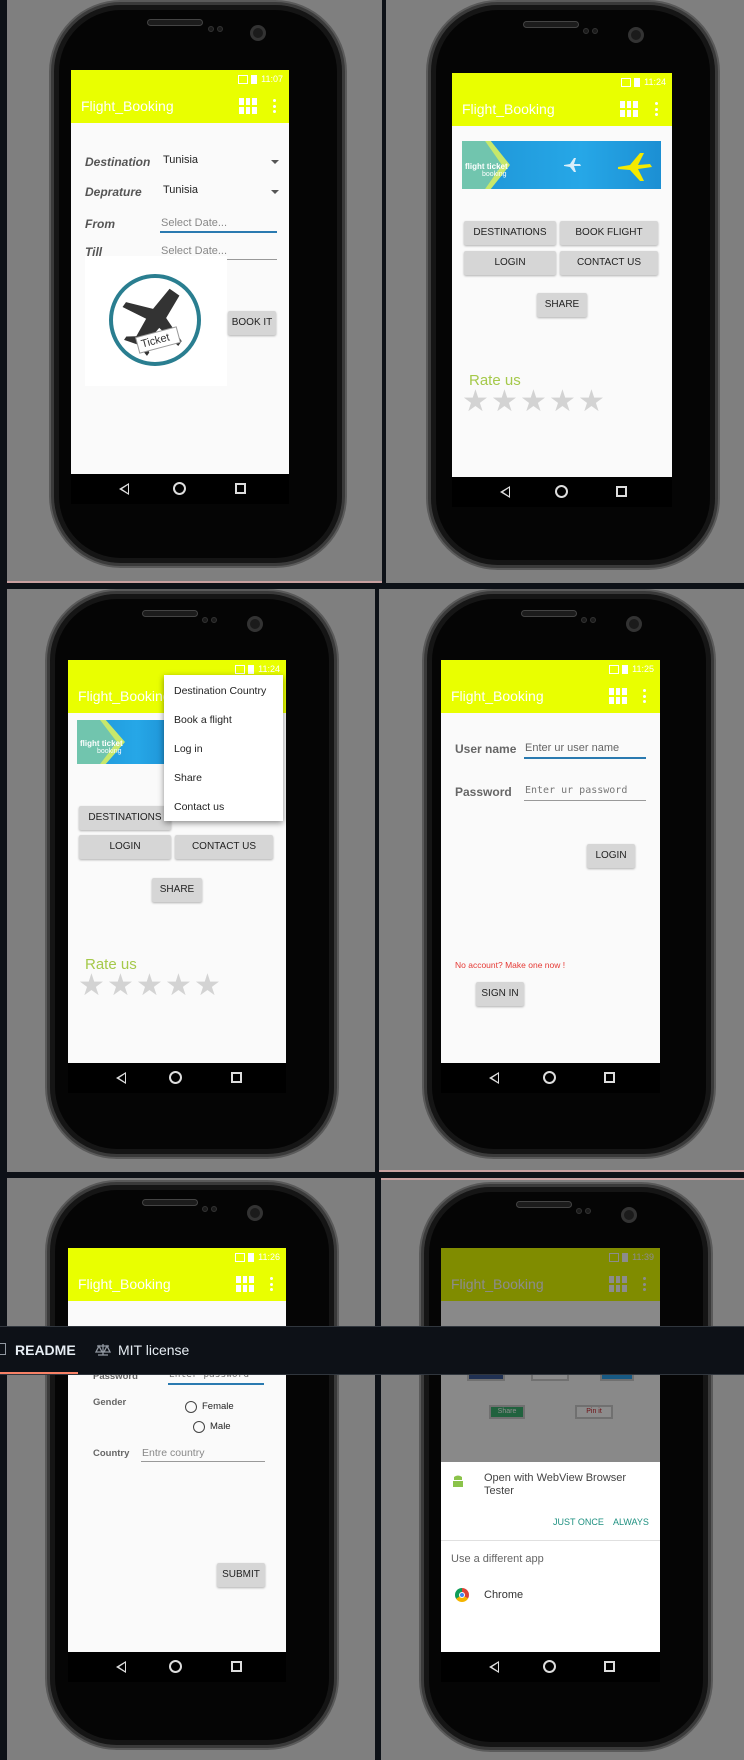 Image resolution: width=744 pixels, height=1760 pixels. I want to click on tab-readme: README, so click(45, 1350).